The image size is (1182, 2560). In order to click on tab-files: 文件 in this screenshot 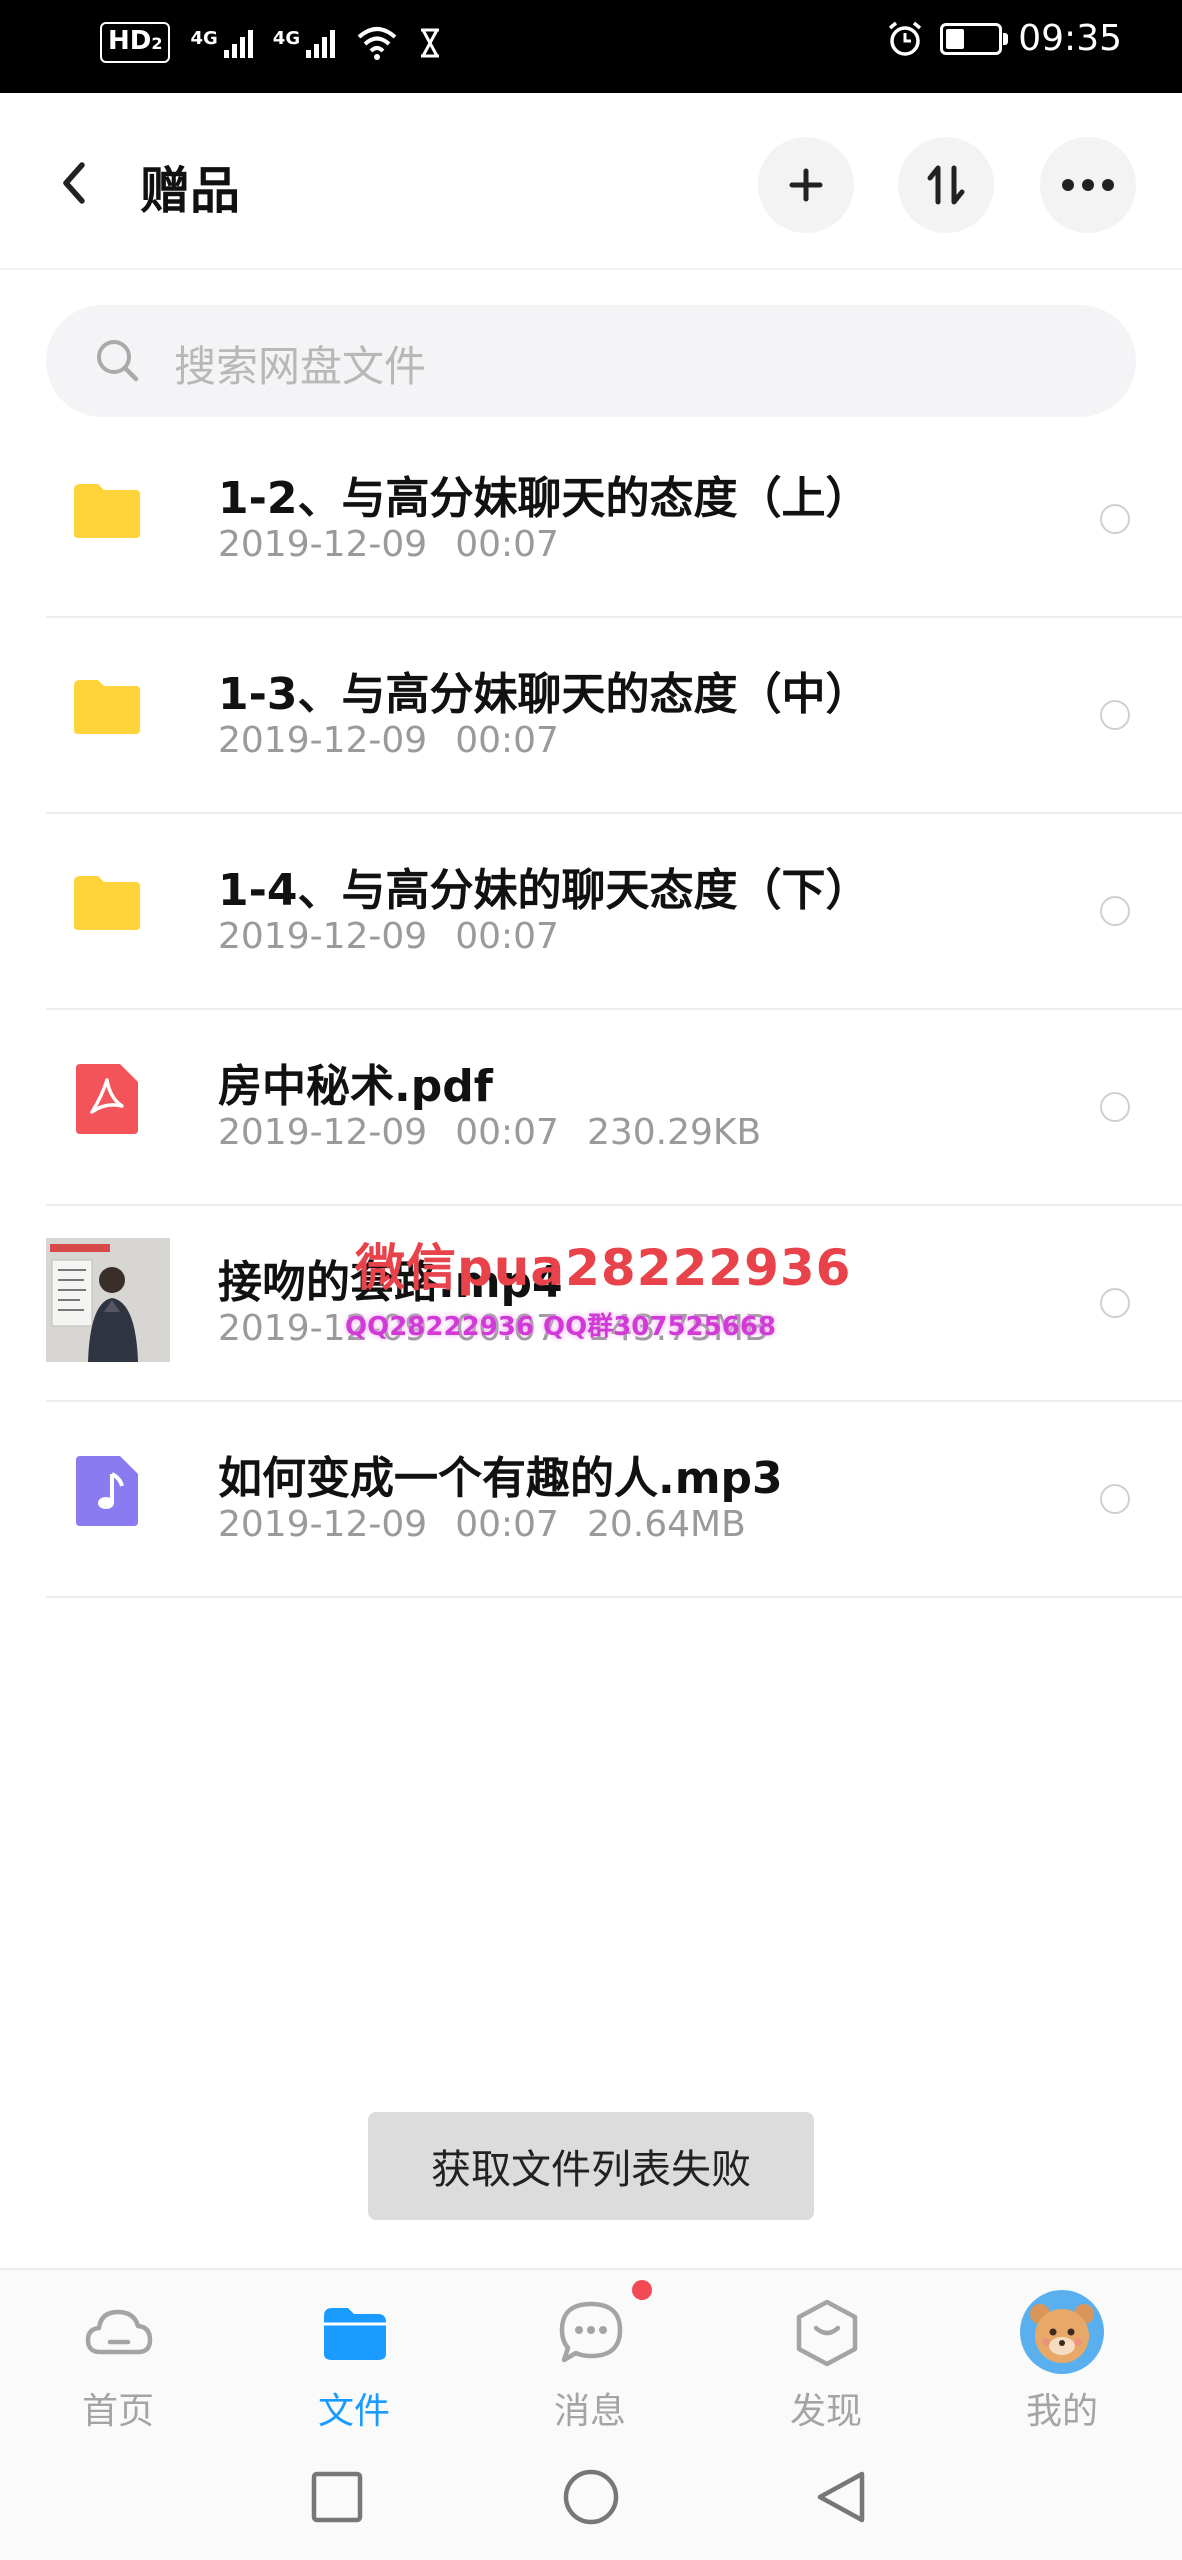, I will do `click(354, 2356)`.